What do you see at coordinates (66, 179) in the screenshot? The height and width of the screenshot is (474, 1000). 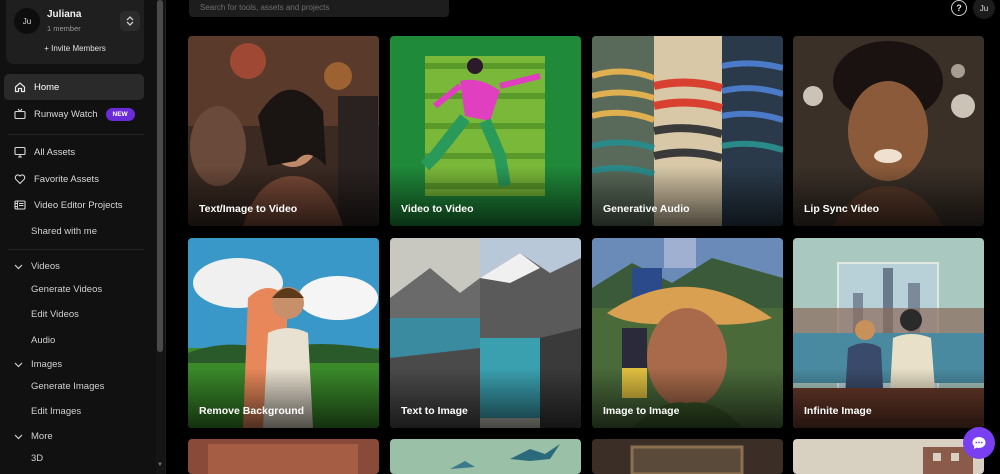 I see `sidebar-item-label: Favorite Assets` at bounding box center [66, 179].